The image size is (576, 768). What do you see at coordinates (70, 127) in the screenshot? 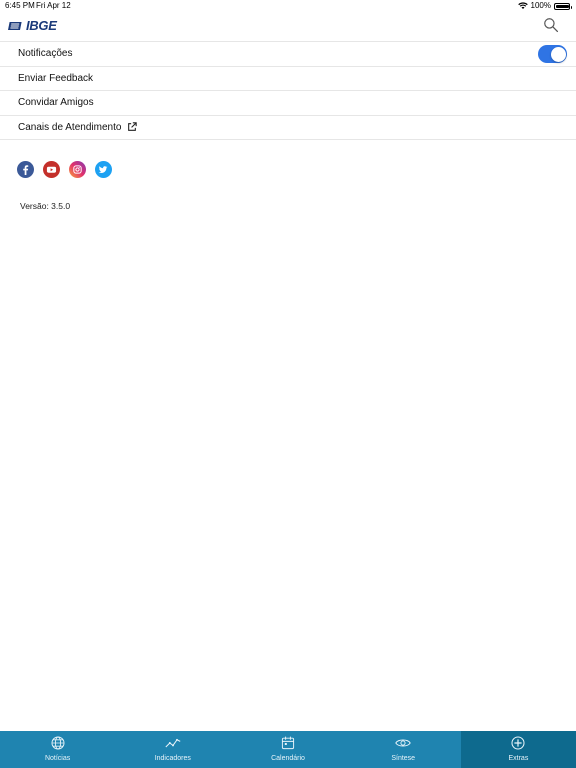
I see `menu-item-label: Canais de Atendimento` at bounding box center [70, 127].